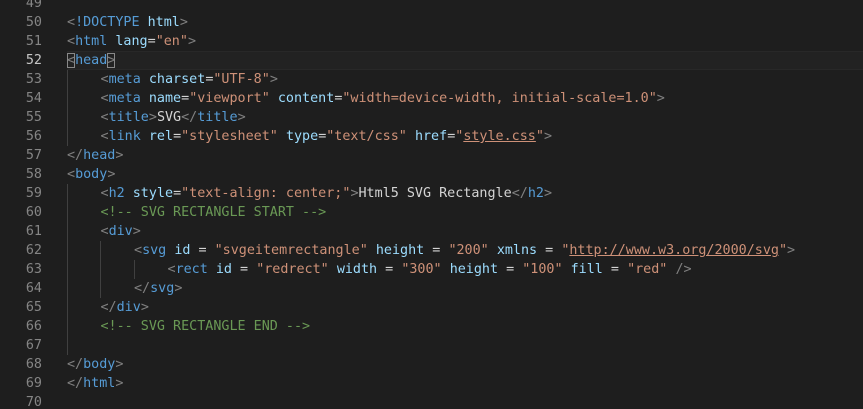 Image resolution: width=863 pixels, height=409 pixels. What do you see at coordinates (154, 250) in the screenshot?
I see `tag-token: svg` at bounding box center [154, 250].